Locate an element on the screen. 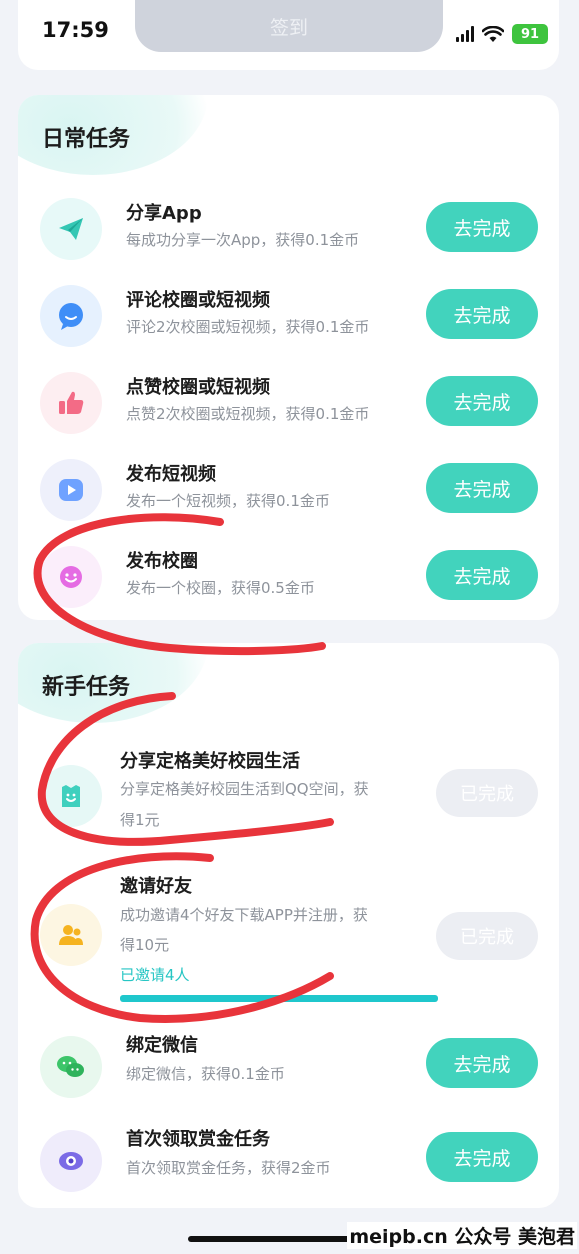 This screenshot has height=1254, width=579. bag-icon is located at coordinates (71, 796).